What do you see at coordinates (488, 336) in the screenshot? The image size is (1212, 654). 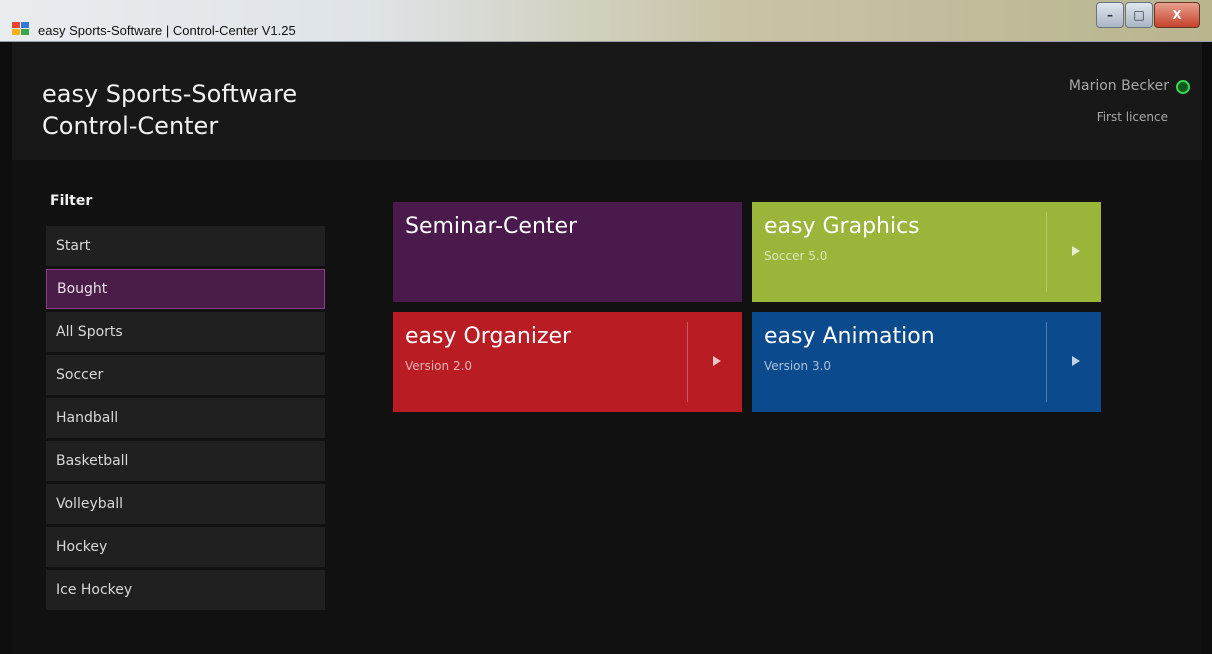 I see `tile-title: easy Organizer` at bounding box center [488, 336].